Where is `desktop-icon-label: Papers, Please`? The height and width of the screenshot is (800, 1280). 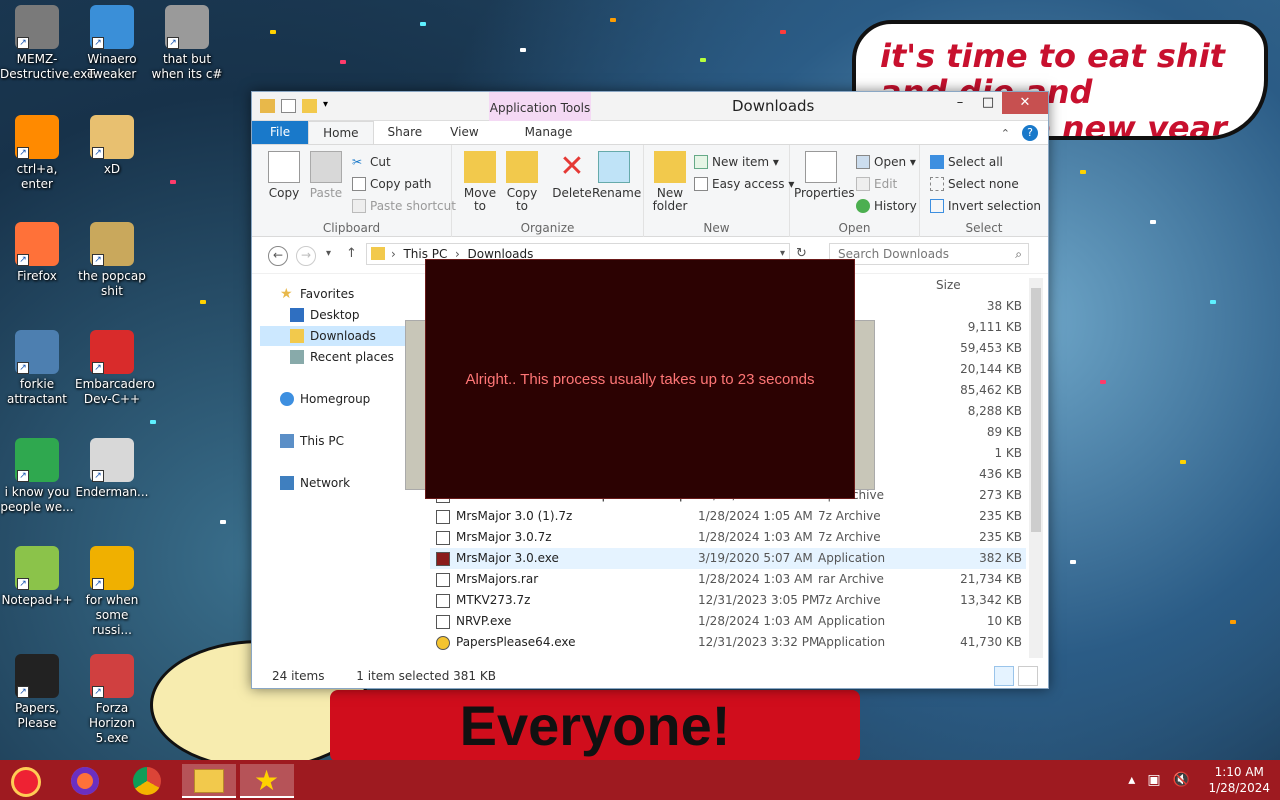
desktop-icon-label: Papers, Please is located at coordinates (37, 715).